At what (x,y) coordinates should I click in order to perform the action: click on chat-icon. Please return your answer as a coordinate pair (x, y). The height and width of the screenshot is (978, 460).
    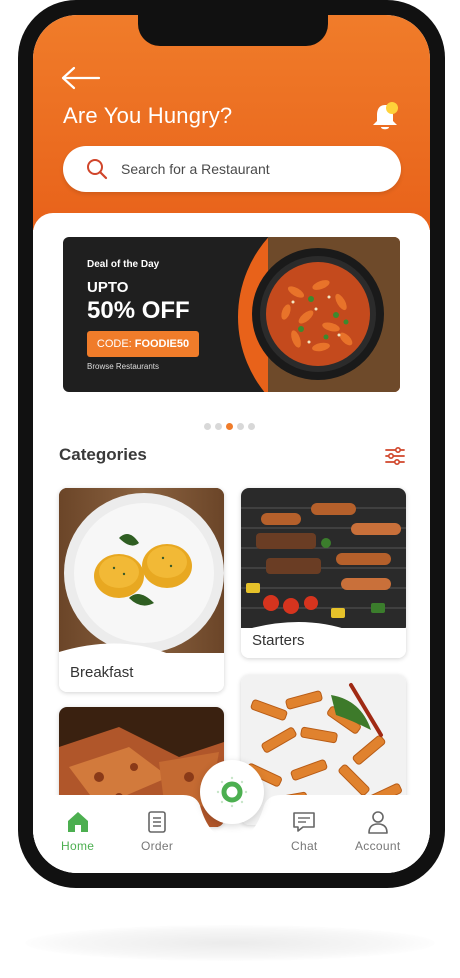
    Looking at the image, I should click on (304, 822).